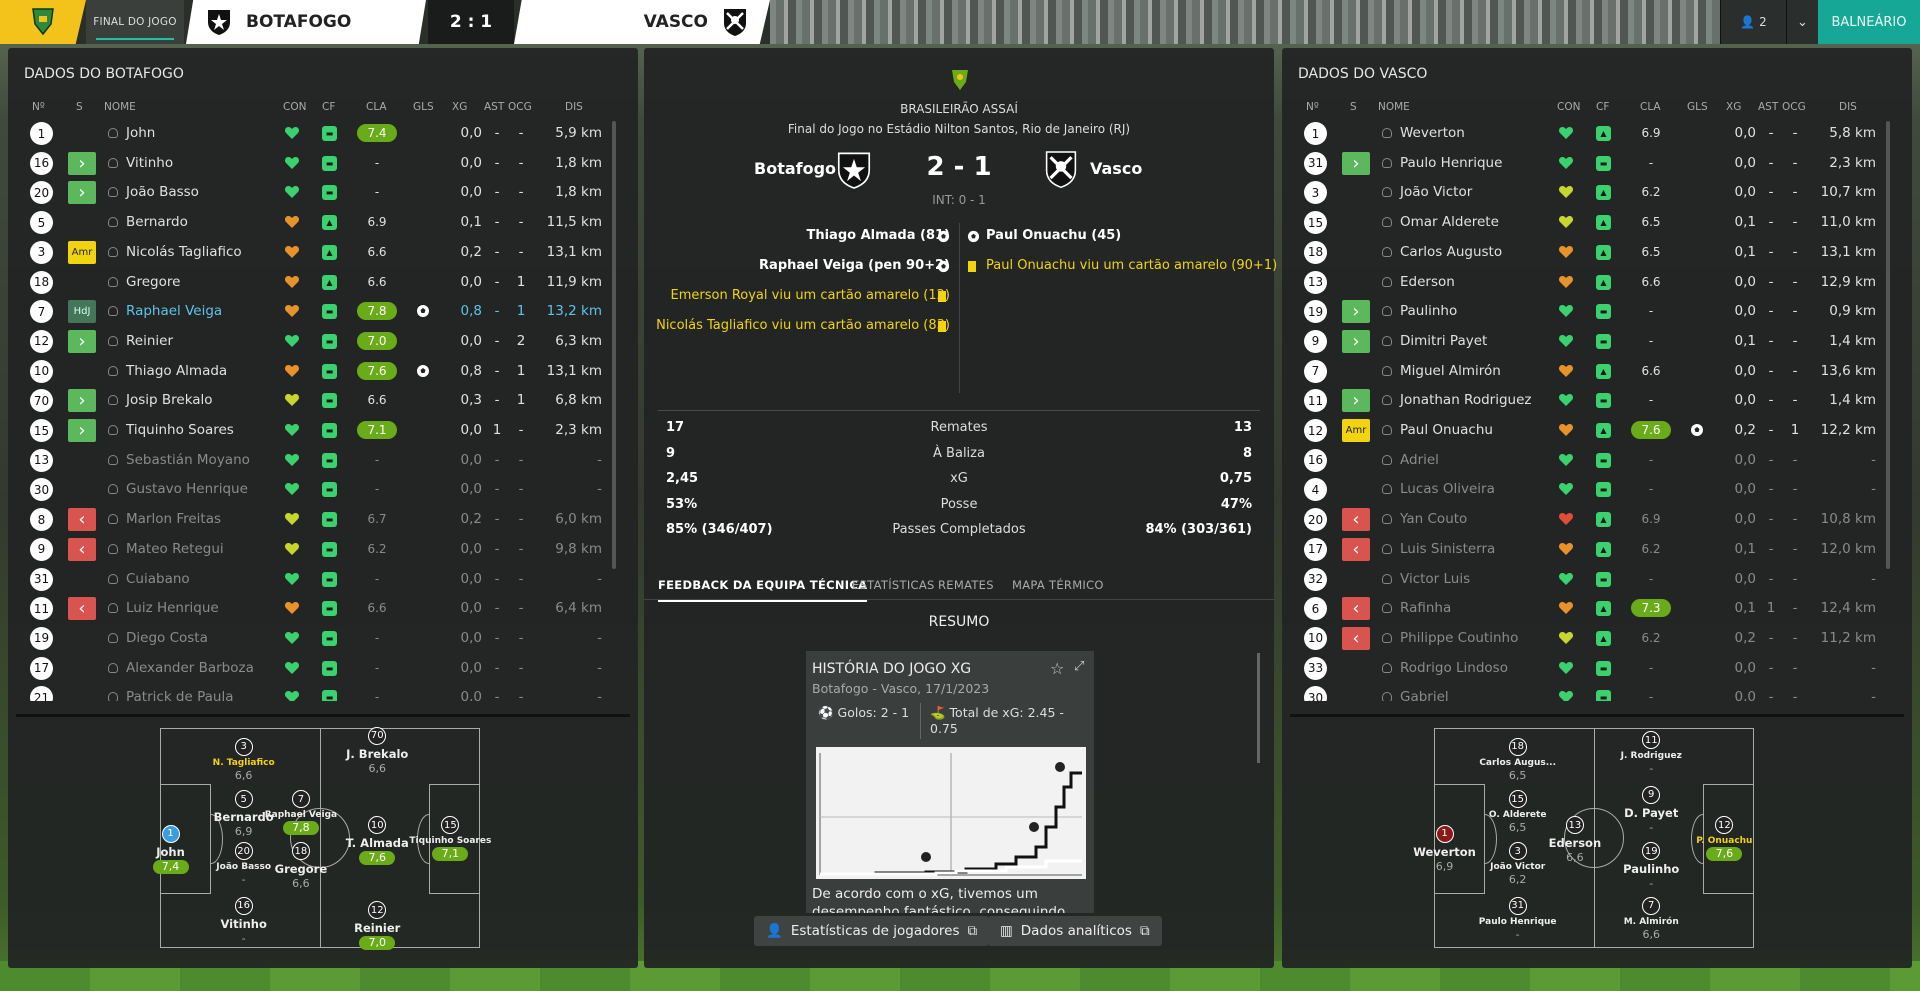 The height and width of the screenshot is (991, 1920). I want to click on player-name: Ederson, so click(1427, 282).